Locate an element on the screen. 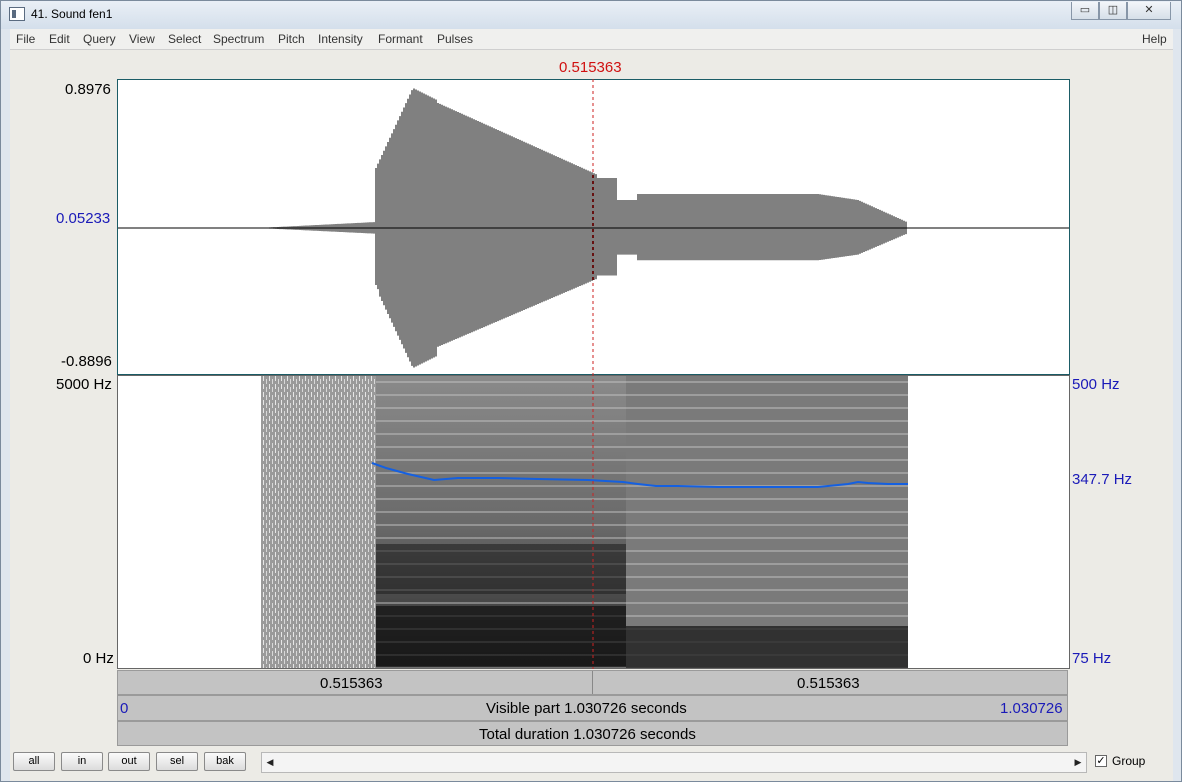  visible-part-bar: 0 Visible part 1.030726 seconds 1.030726 is located at coordinates (592, 708).